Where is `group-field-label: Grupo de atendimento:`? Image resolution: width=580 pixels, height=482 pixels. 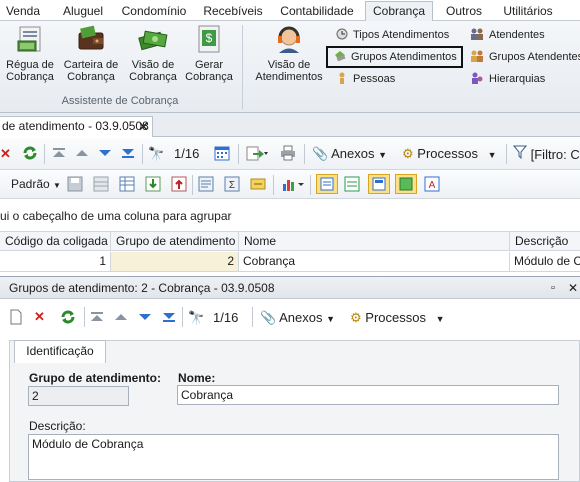
group-field-label: Grupo de atendimento: is located at coordinates (95, 378).